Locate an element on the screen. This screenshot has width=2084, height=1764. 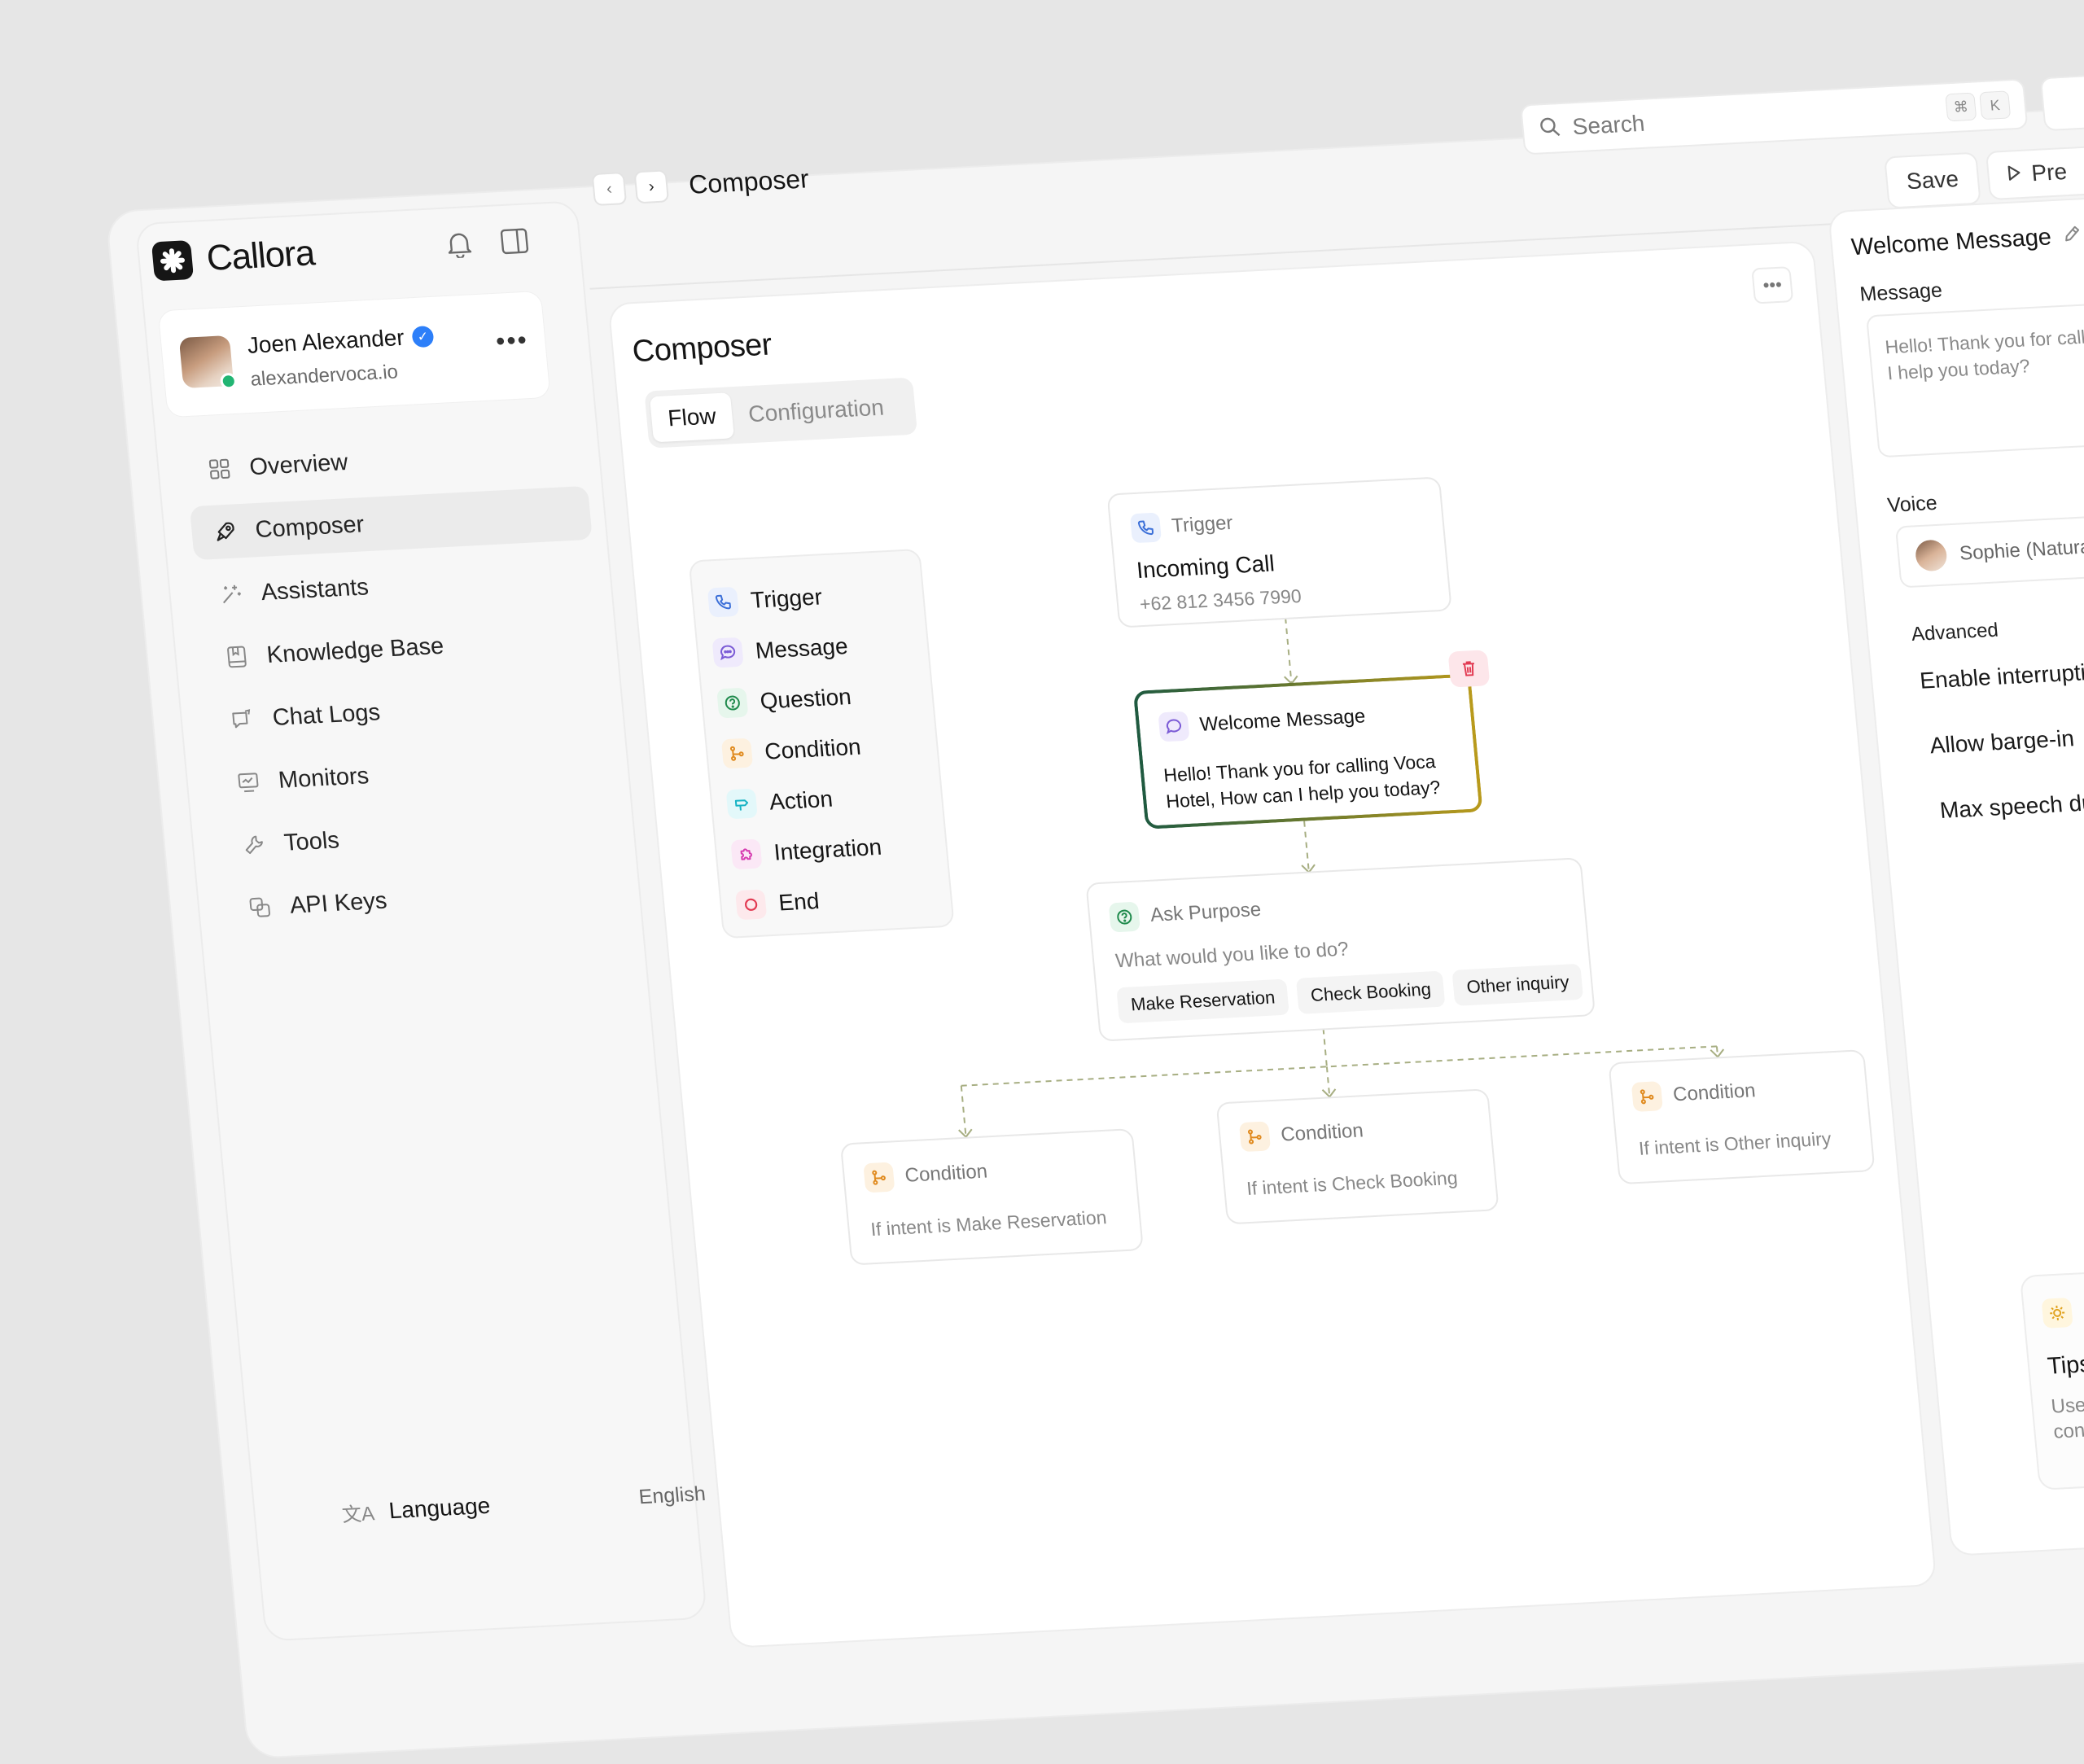
condition-text: If intent is Check Booking is located at coordinates (1352, 1183).